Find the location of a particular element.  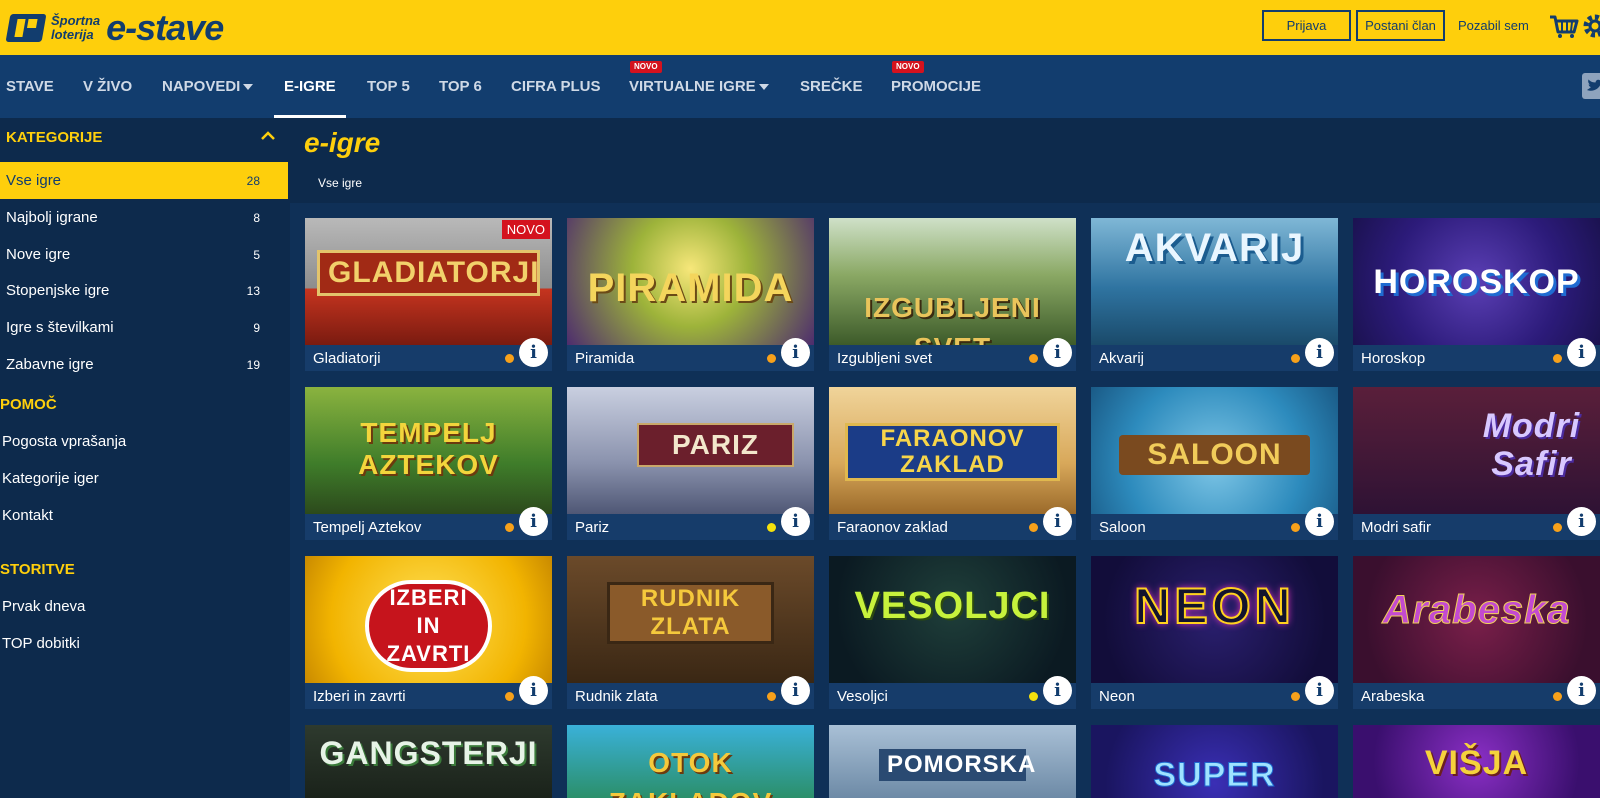

game-card-faraonov-zaklad: FARAONOV ZAKLAD Faraonov zaklad i is located at coordinates (952, 463).